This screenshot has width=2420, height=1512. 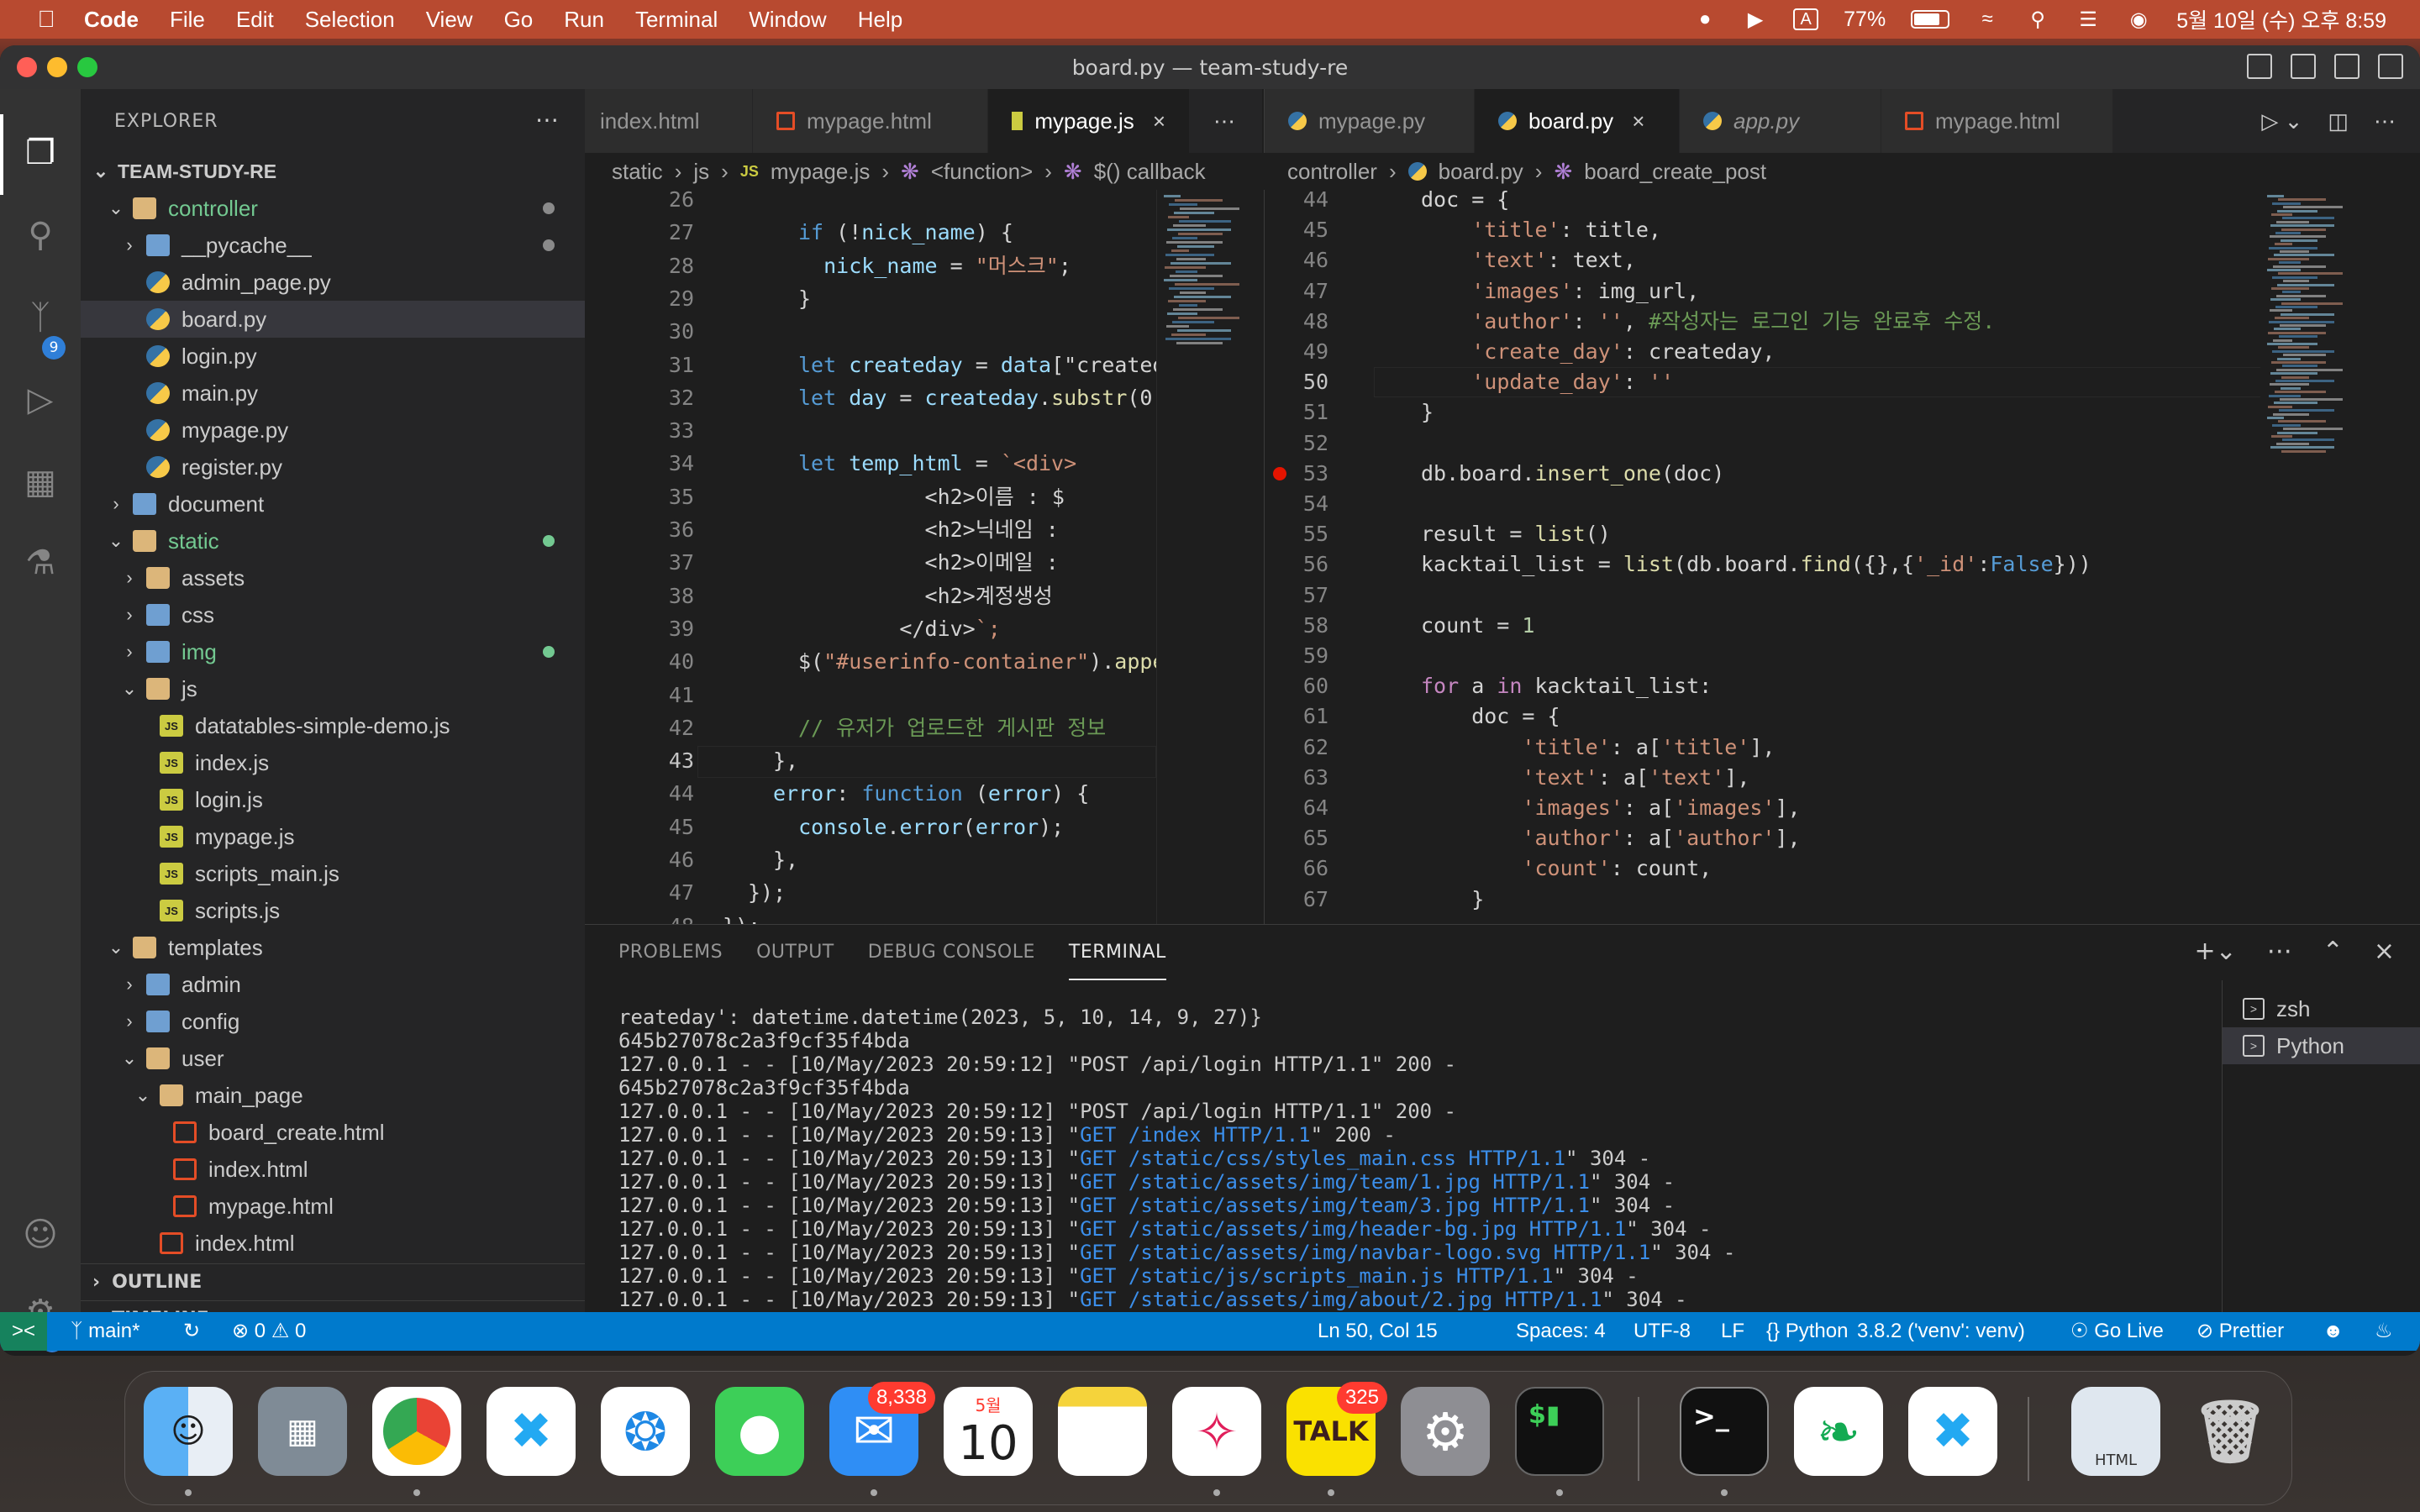 I want to click on explorer-icon: ❐, so click(x=40, y=152).